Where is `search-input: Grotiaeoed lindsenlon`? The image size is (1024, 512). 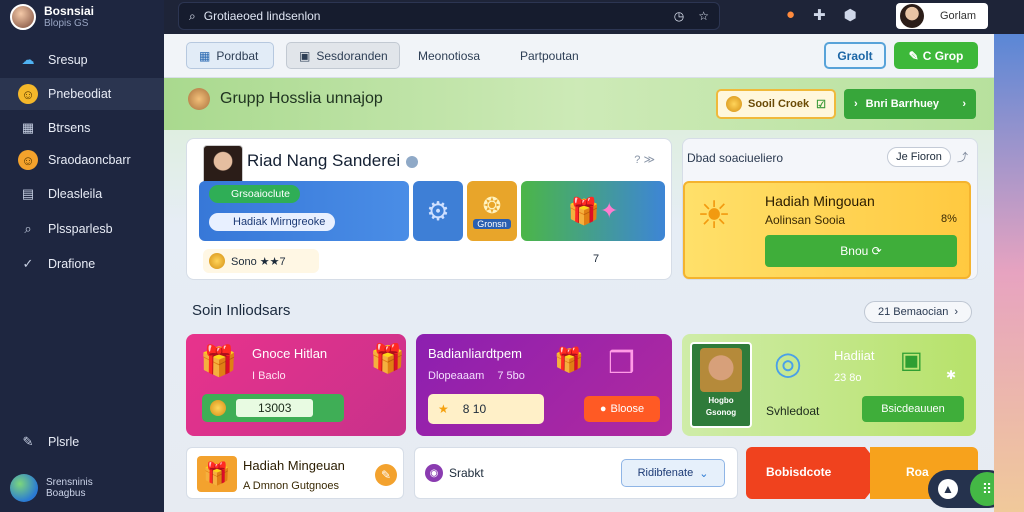 search-input: Grotiaeoed lindsenlon is located at coordinates (262, 16).